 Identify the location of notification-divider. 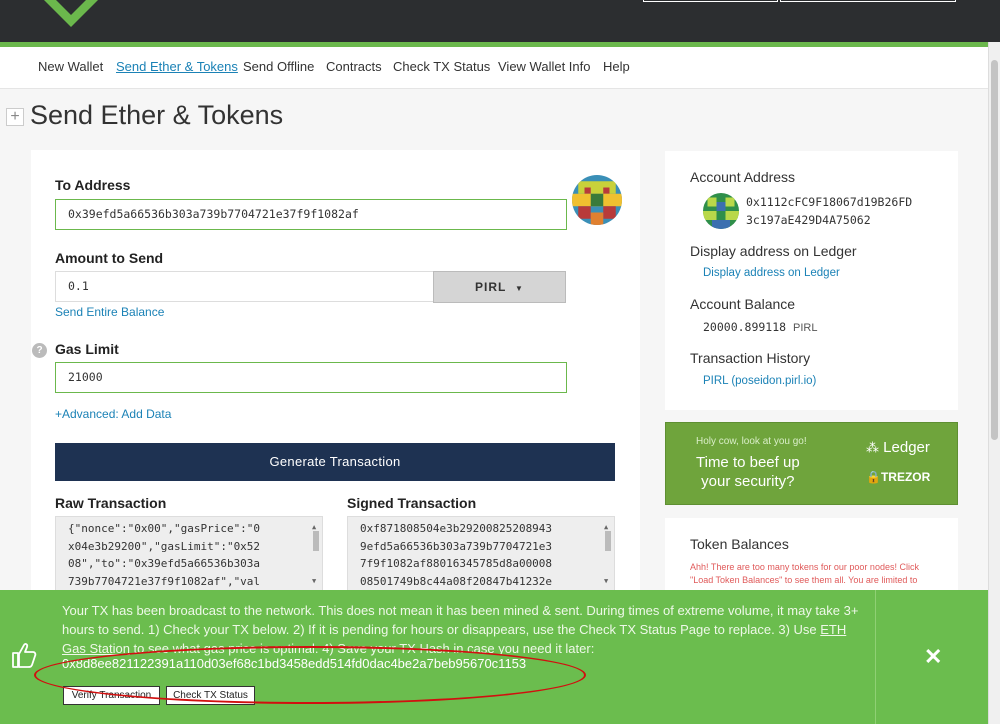
(875, 657).